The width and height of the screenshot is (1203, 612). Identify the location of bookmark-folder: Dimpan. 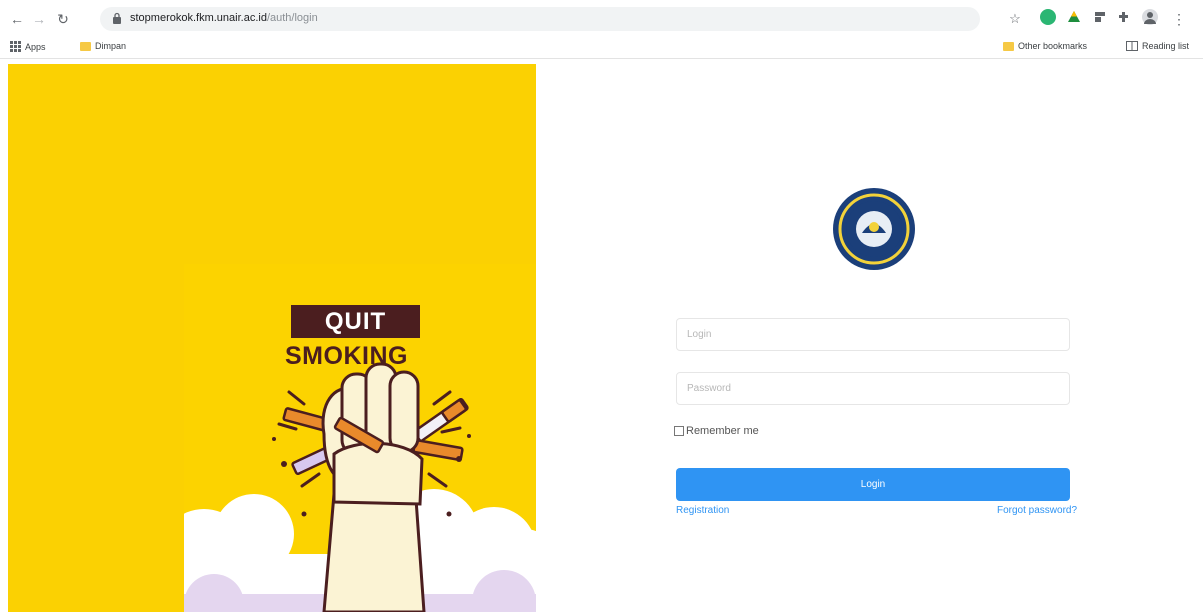
(103, 46).